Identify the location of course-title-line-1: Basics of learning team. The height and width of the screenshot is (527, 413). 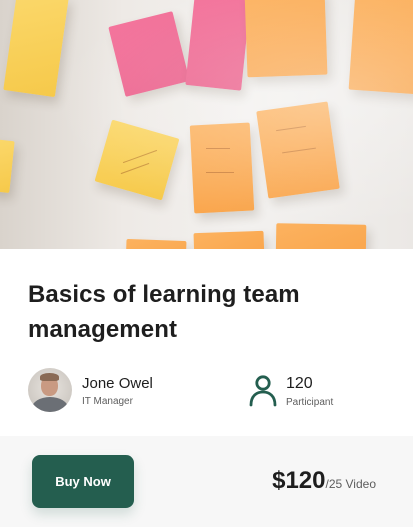
(164, 294).